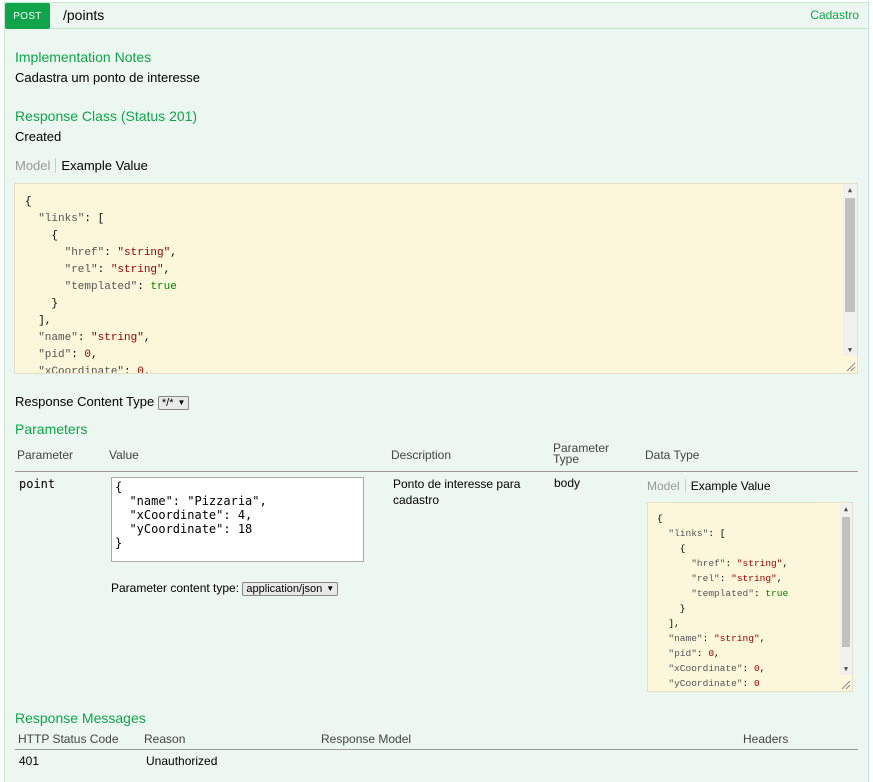  I want to click on response-messages-heading: Response Messages, so click(80, 718).